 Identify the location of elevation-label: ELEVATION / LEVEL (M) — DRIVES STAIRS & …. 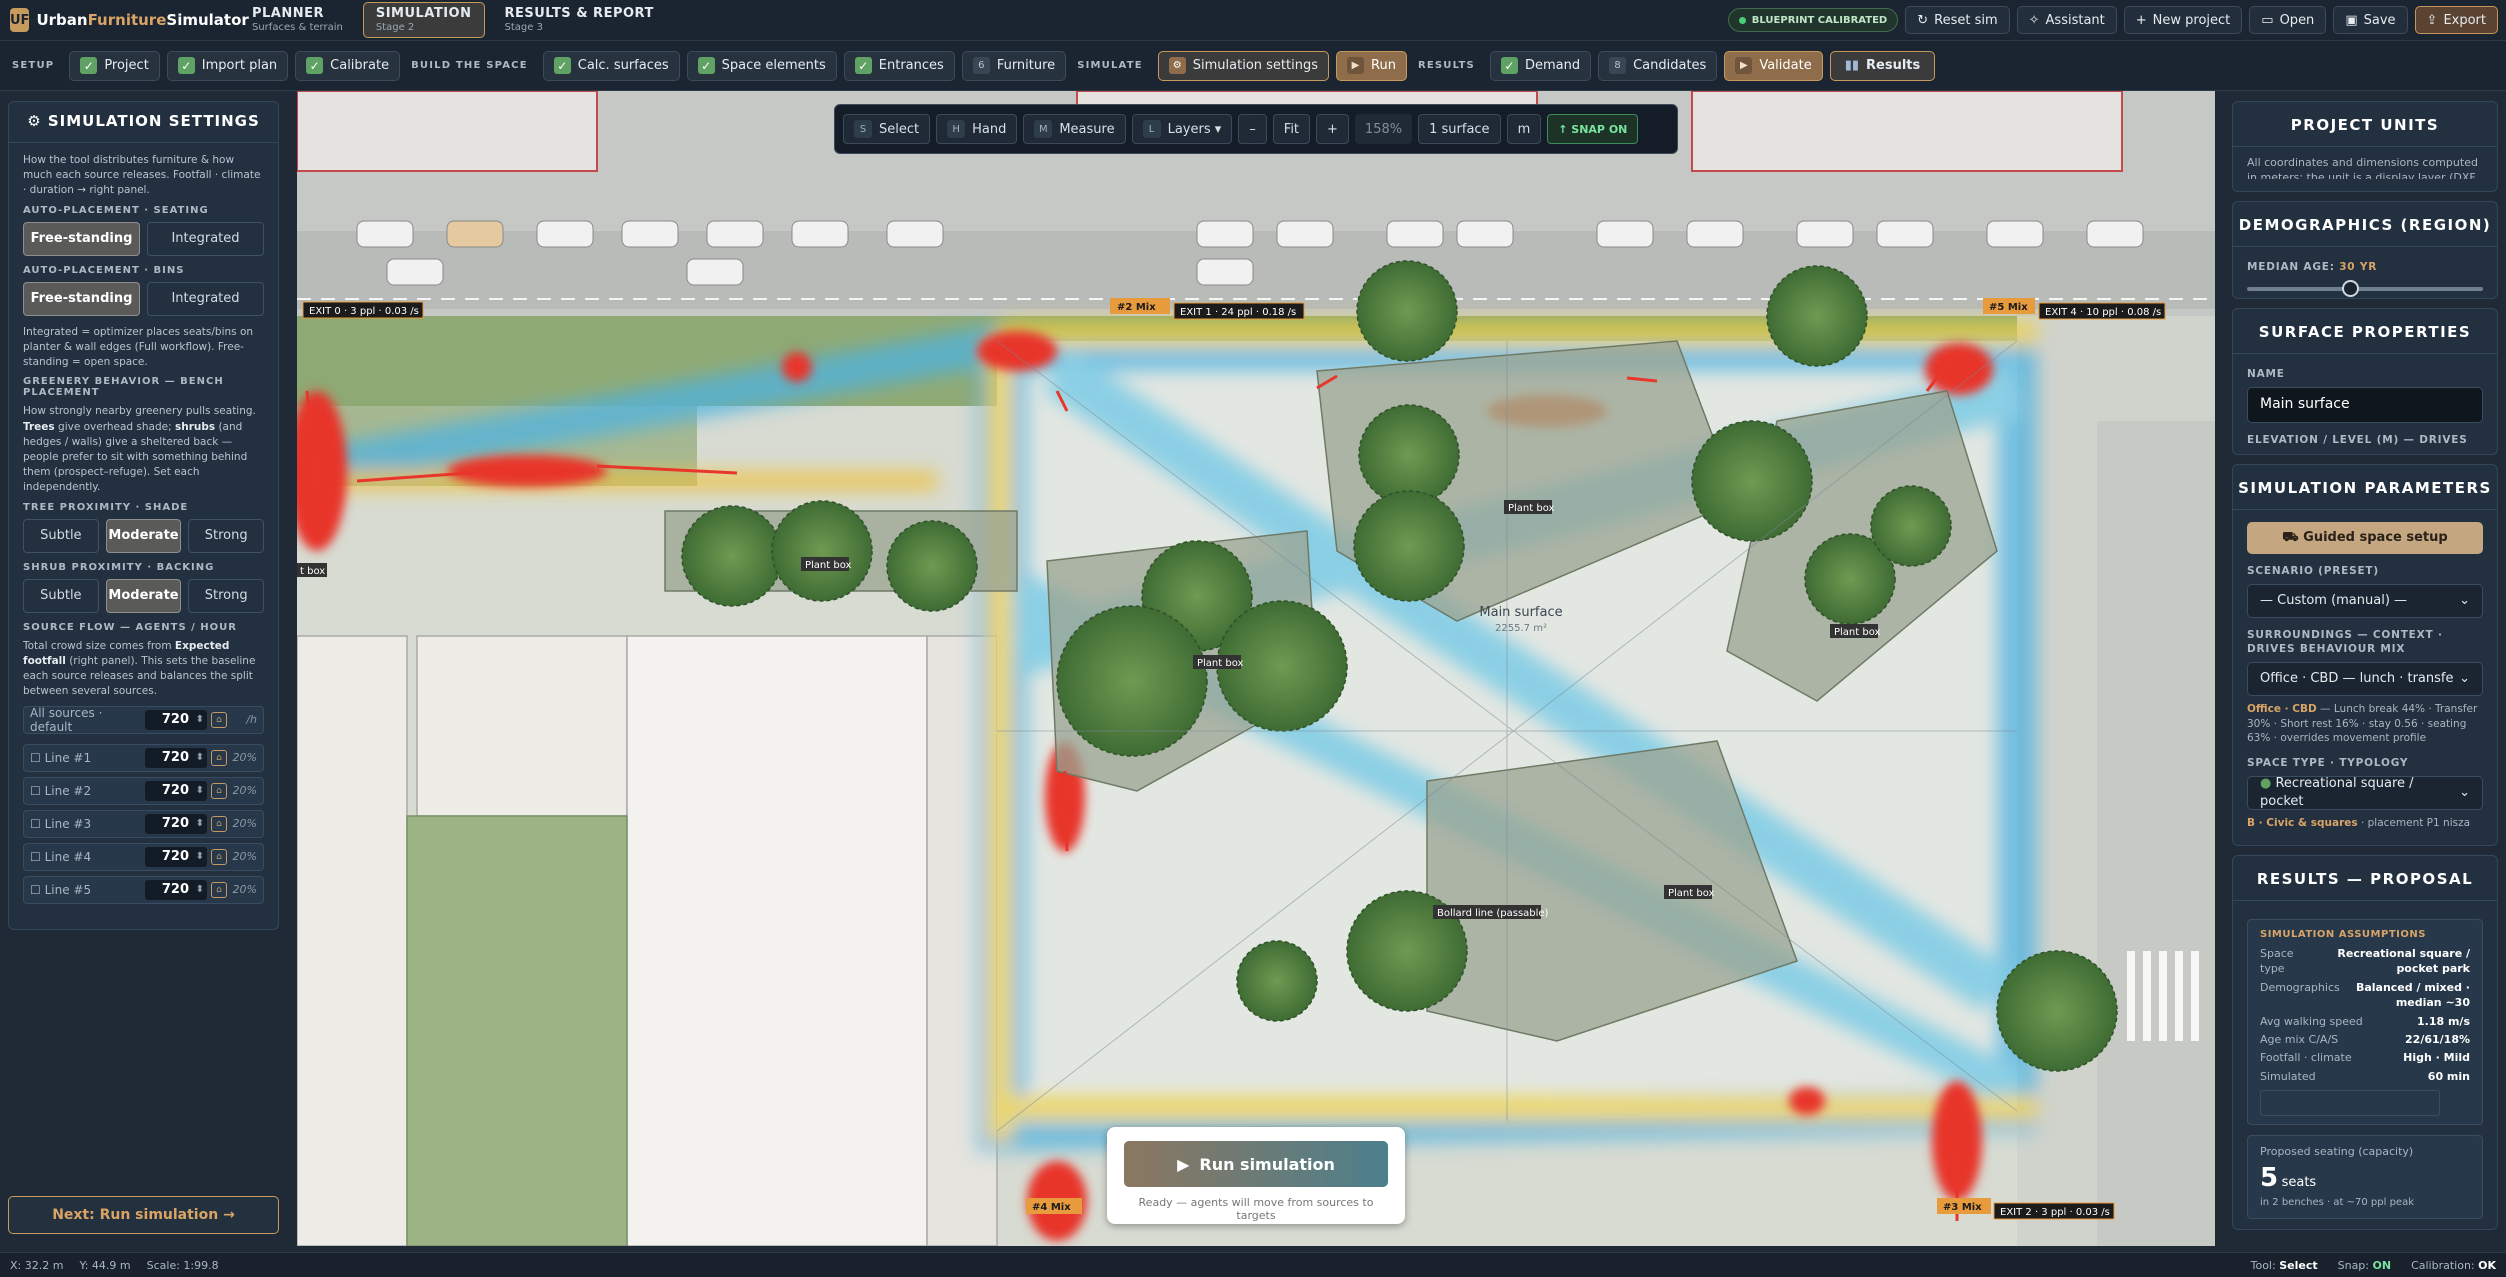
(2357, 439).